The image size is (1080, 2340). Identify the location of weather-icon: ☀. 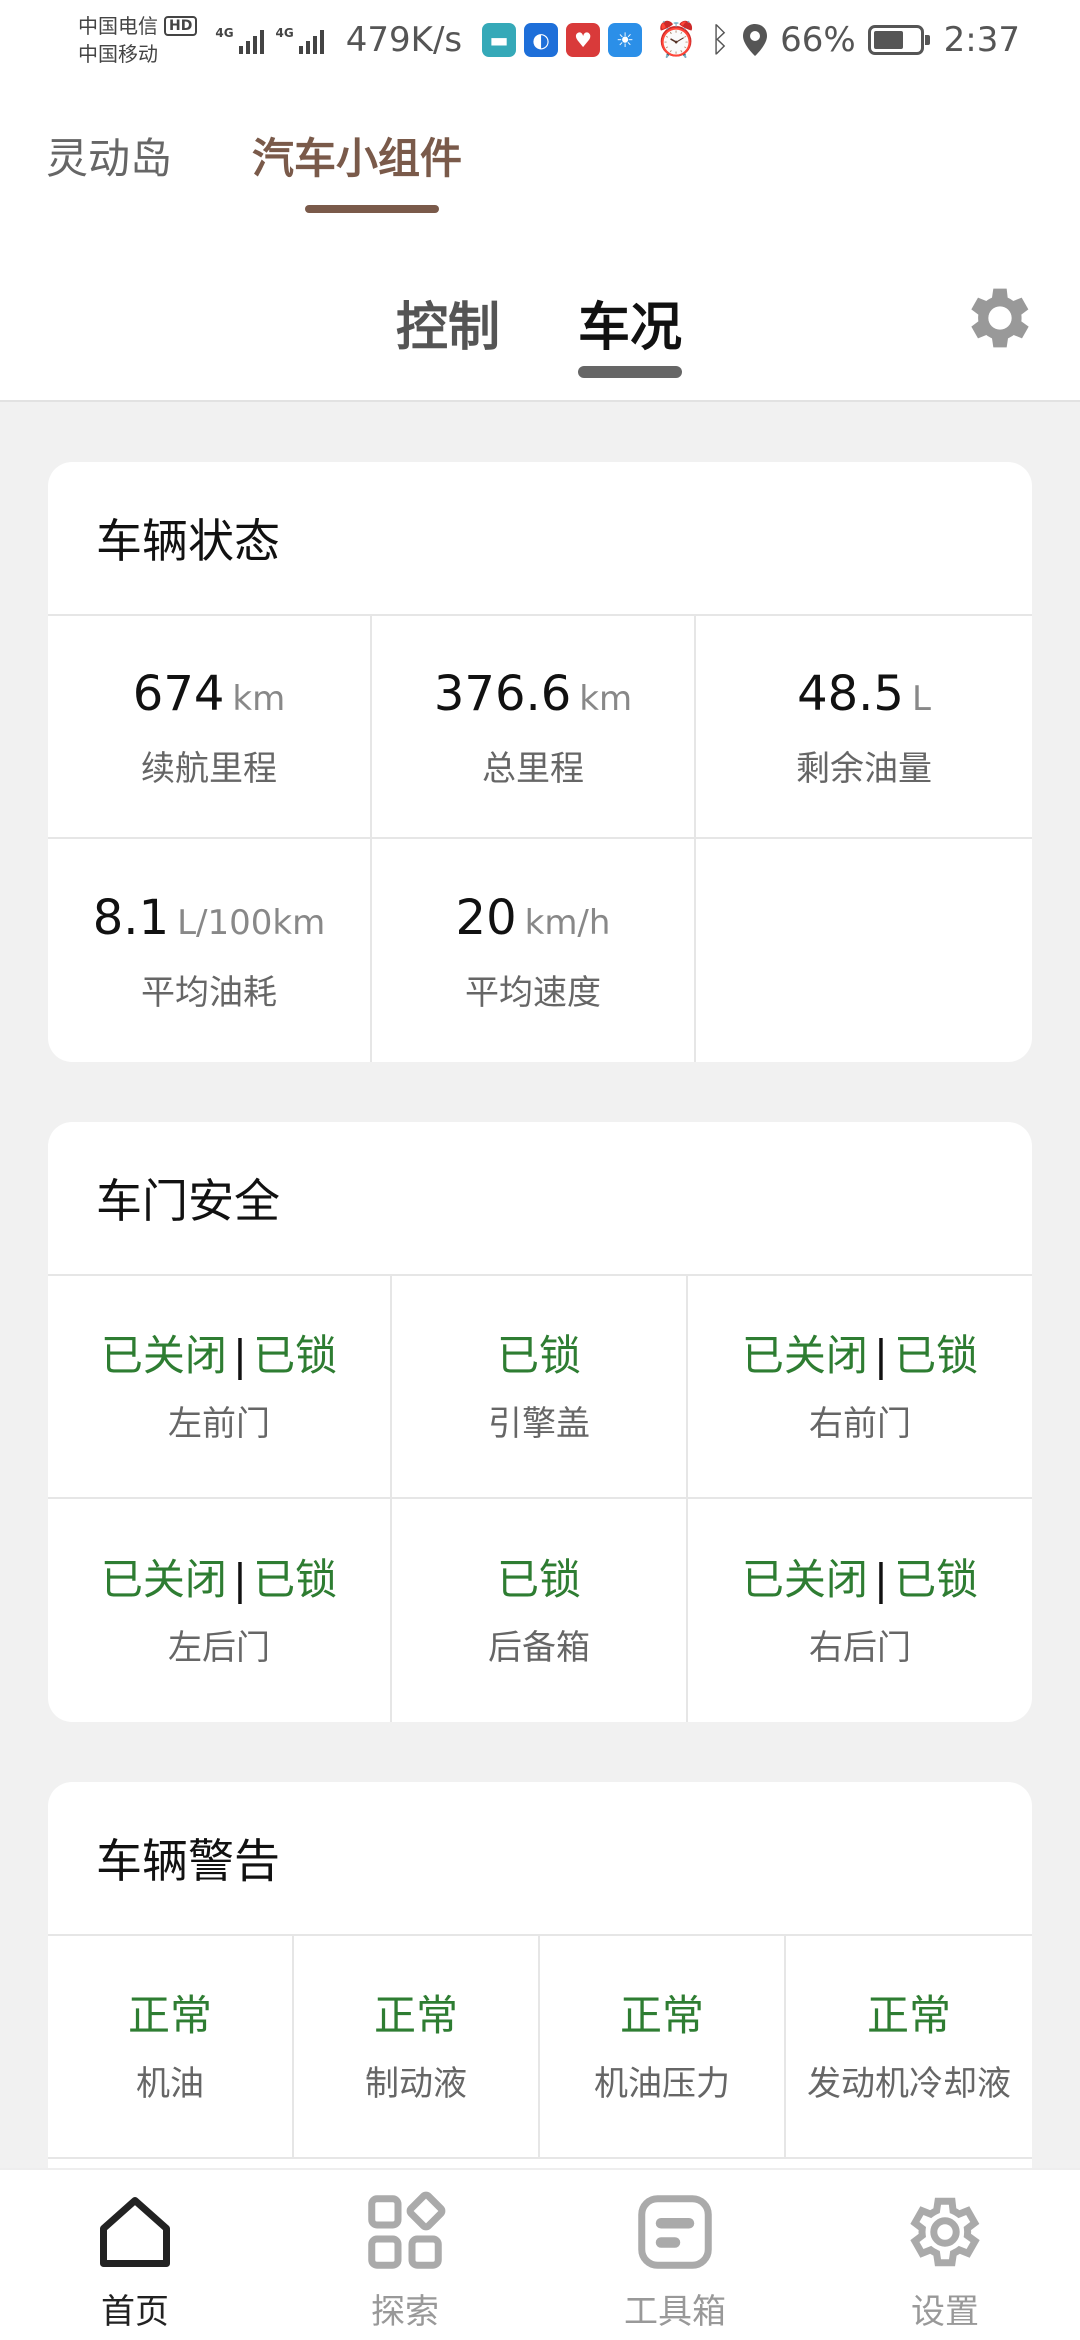
(625, 40).